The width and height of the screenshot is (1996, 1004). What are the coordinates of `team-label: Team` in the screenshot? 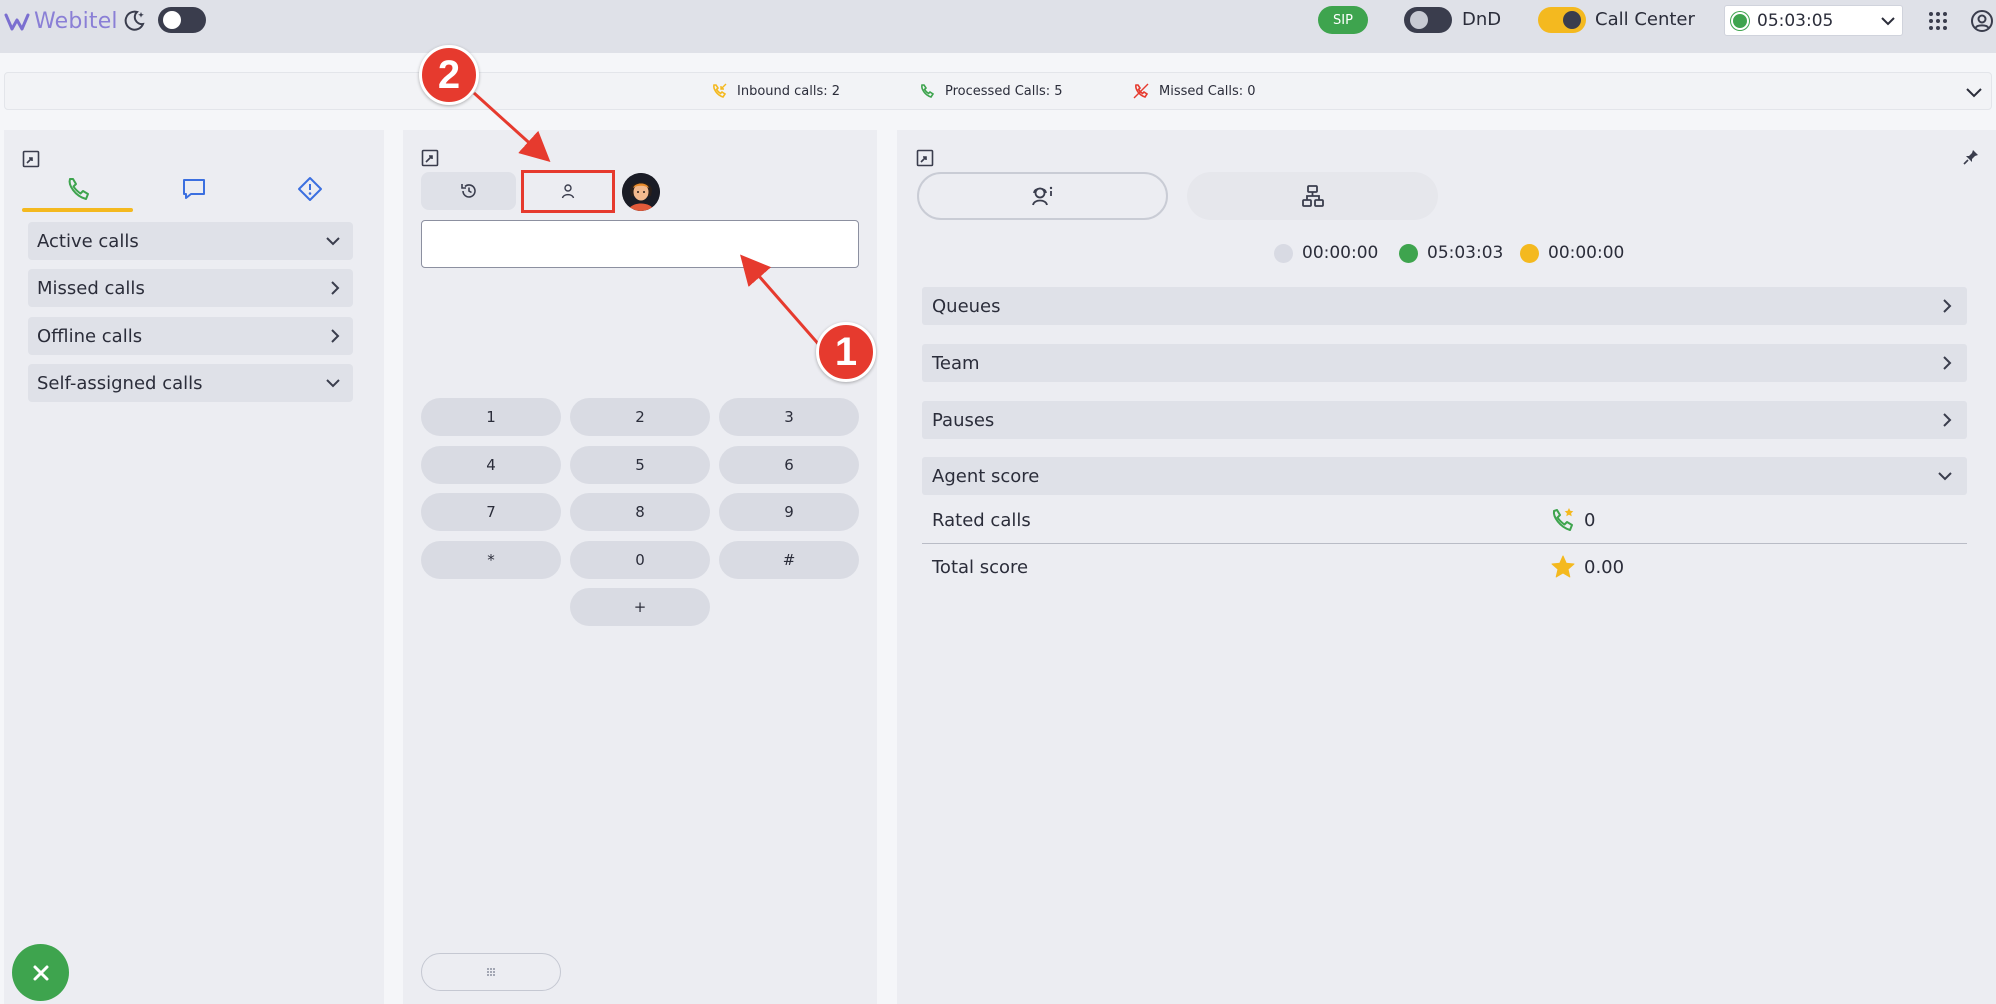 It's located at (956, 363).